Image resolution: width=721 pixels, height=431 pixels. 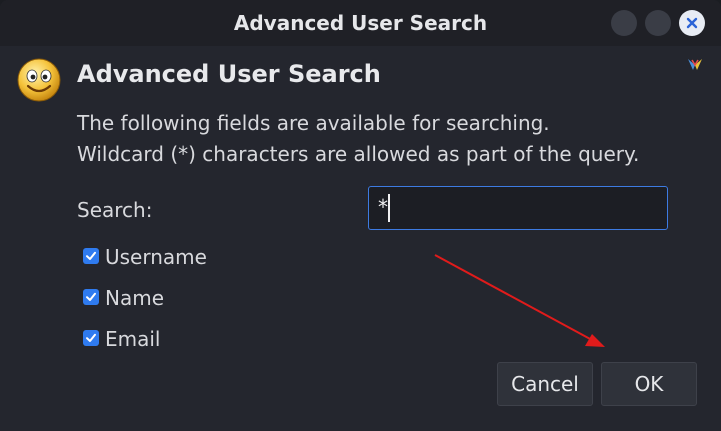 I want to click on email-checkbox, so click(x=91, y=338).